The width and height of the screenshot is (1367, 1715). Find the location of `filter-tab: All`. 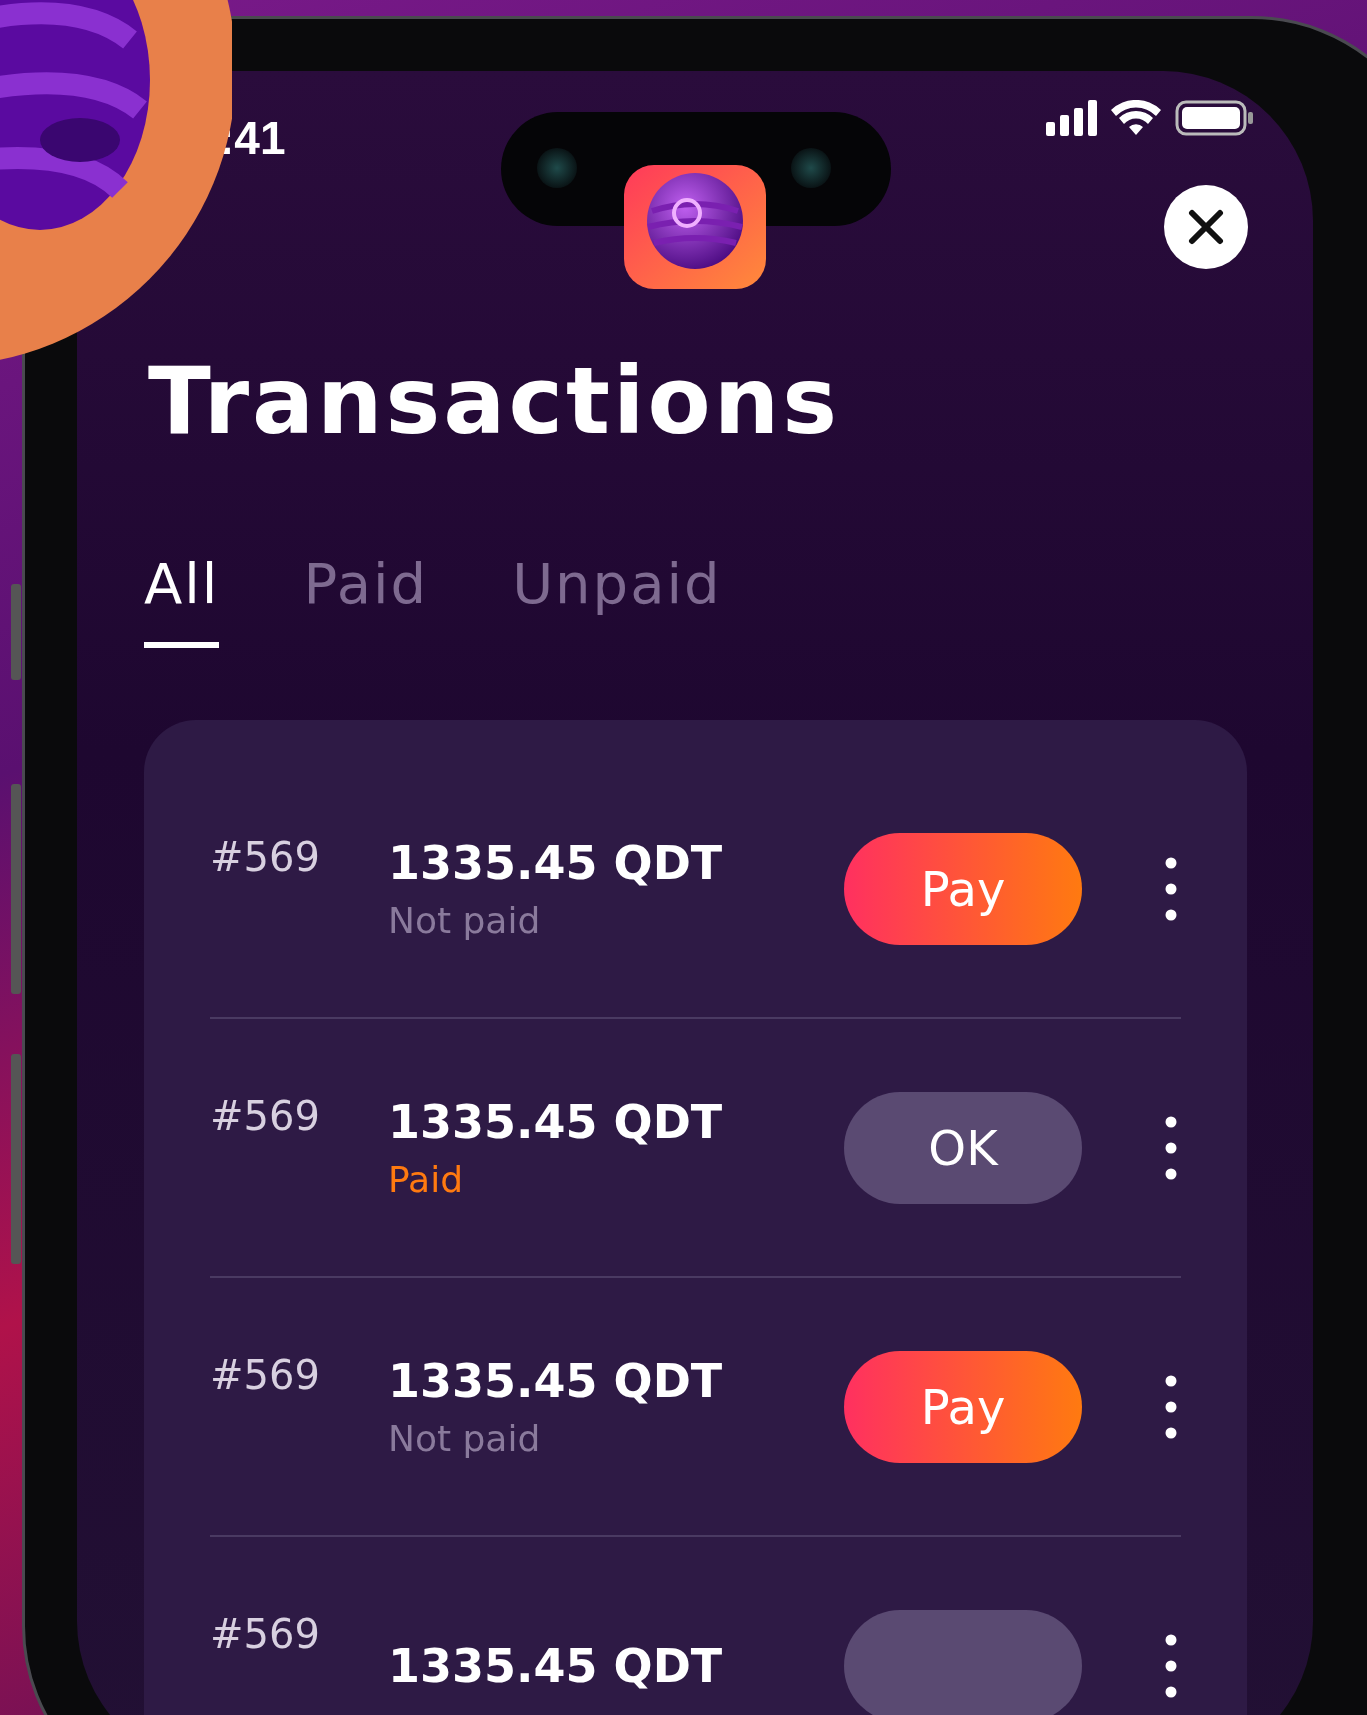

filter-tab: All is located at coordinates (182, 602).